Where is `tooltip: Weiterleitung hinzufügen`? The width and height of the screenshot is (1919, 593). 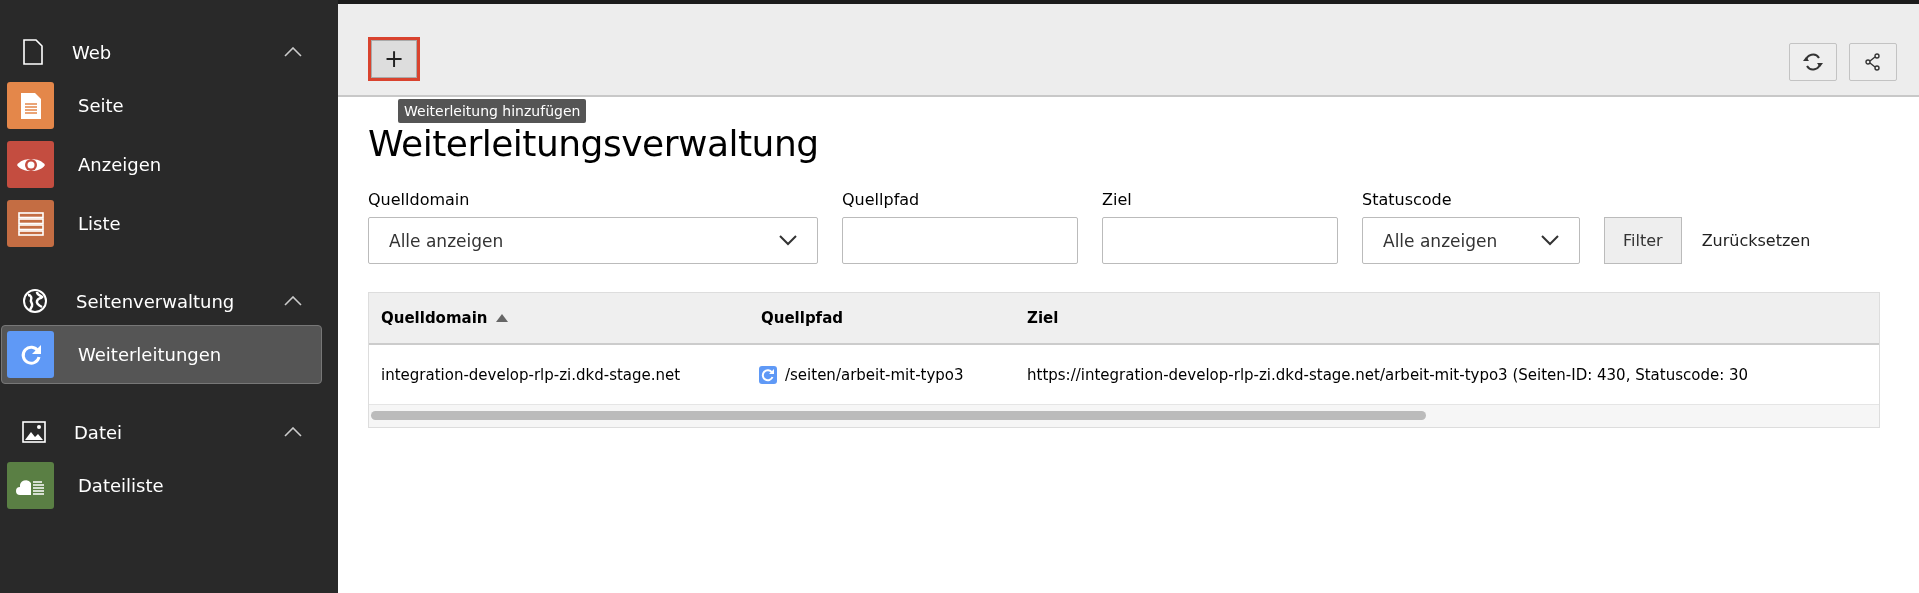
tooltip: Weiterleitung hinzufügen is located at coordinates (492, 111).